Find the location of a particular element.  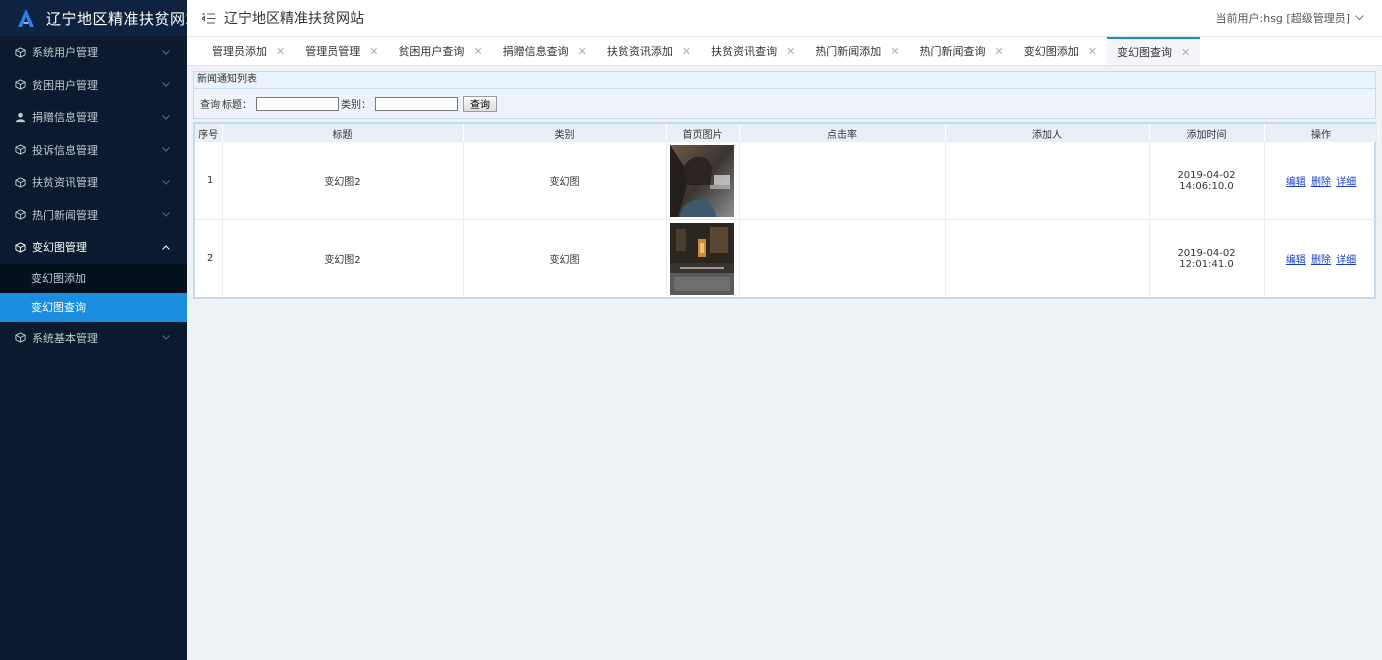

menu-toggle-icon is located at coordinates (209, 18).